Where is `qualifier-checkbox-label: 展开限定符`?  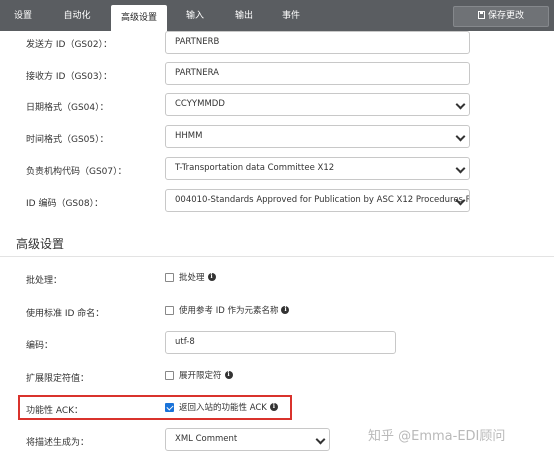
qualifier-checkbox-label: 展开限定符 is located at coordinates (200, 376).